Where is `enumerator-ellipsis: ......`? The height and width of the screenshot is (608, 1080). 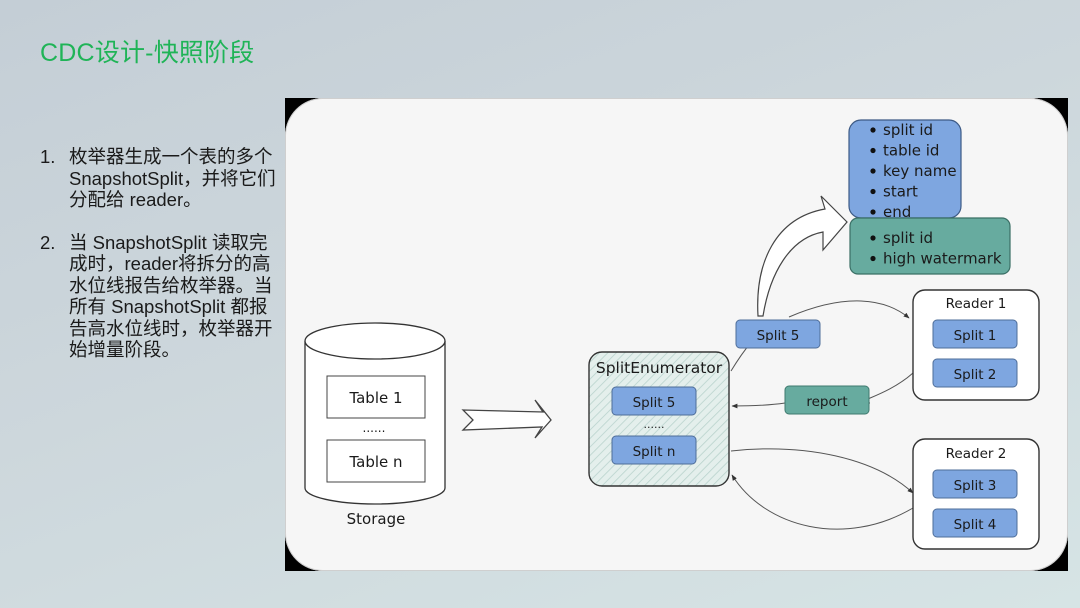
enumerator-ellipsis: ...... is located at coordinates (654, 424).